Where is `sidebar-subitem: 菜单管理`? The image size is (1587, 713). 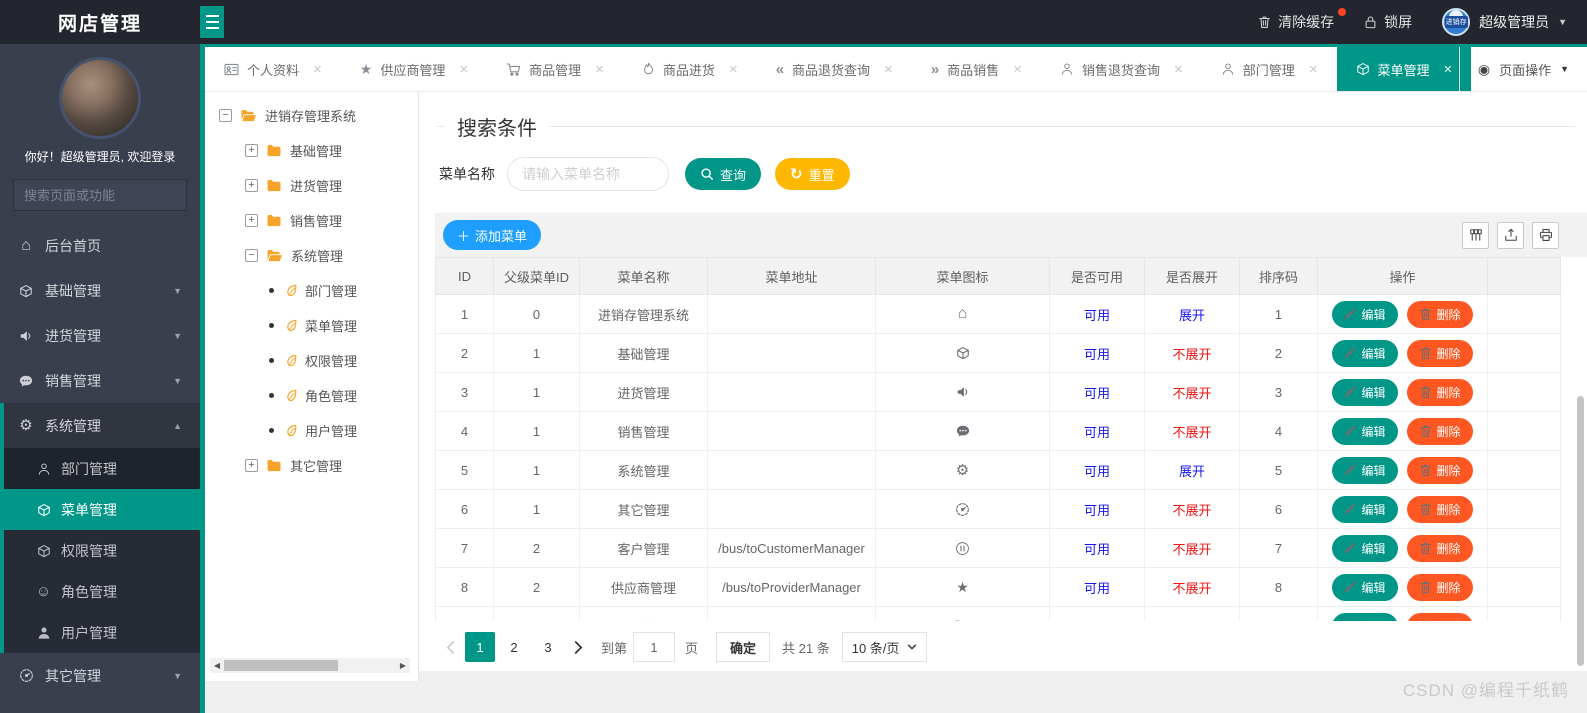
sidebar-subitem: 菜单管理 is located at coordinates (102, 509).